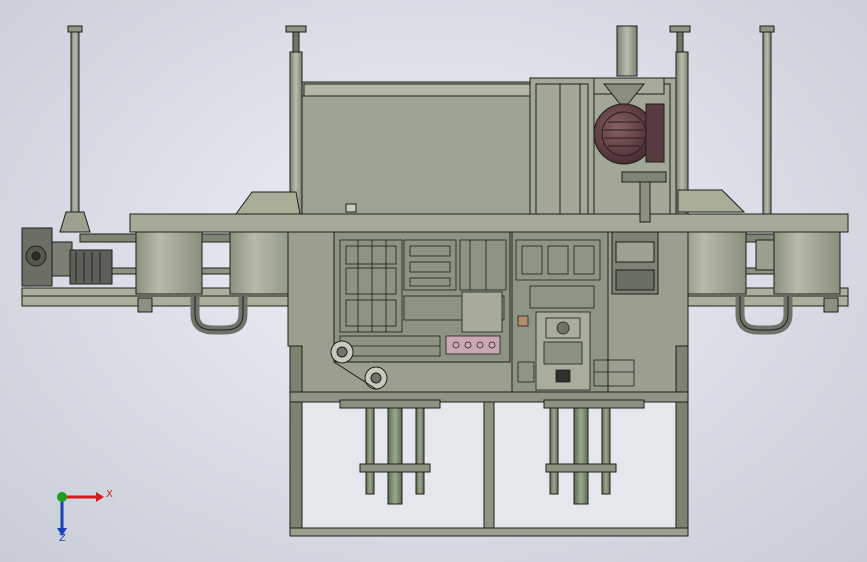 The image size is (867, 562). Describe the element at coordinates (680, 29) in the screenshot. I see `post-right-cap` at that location.